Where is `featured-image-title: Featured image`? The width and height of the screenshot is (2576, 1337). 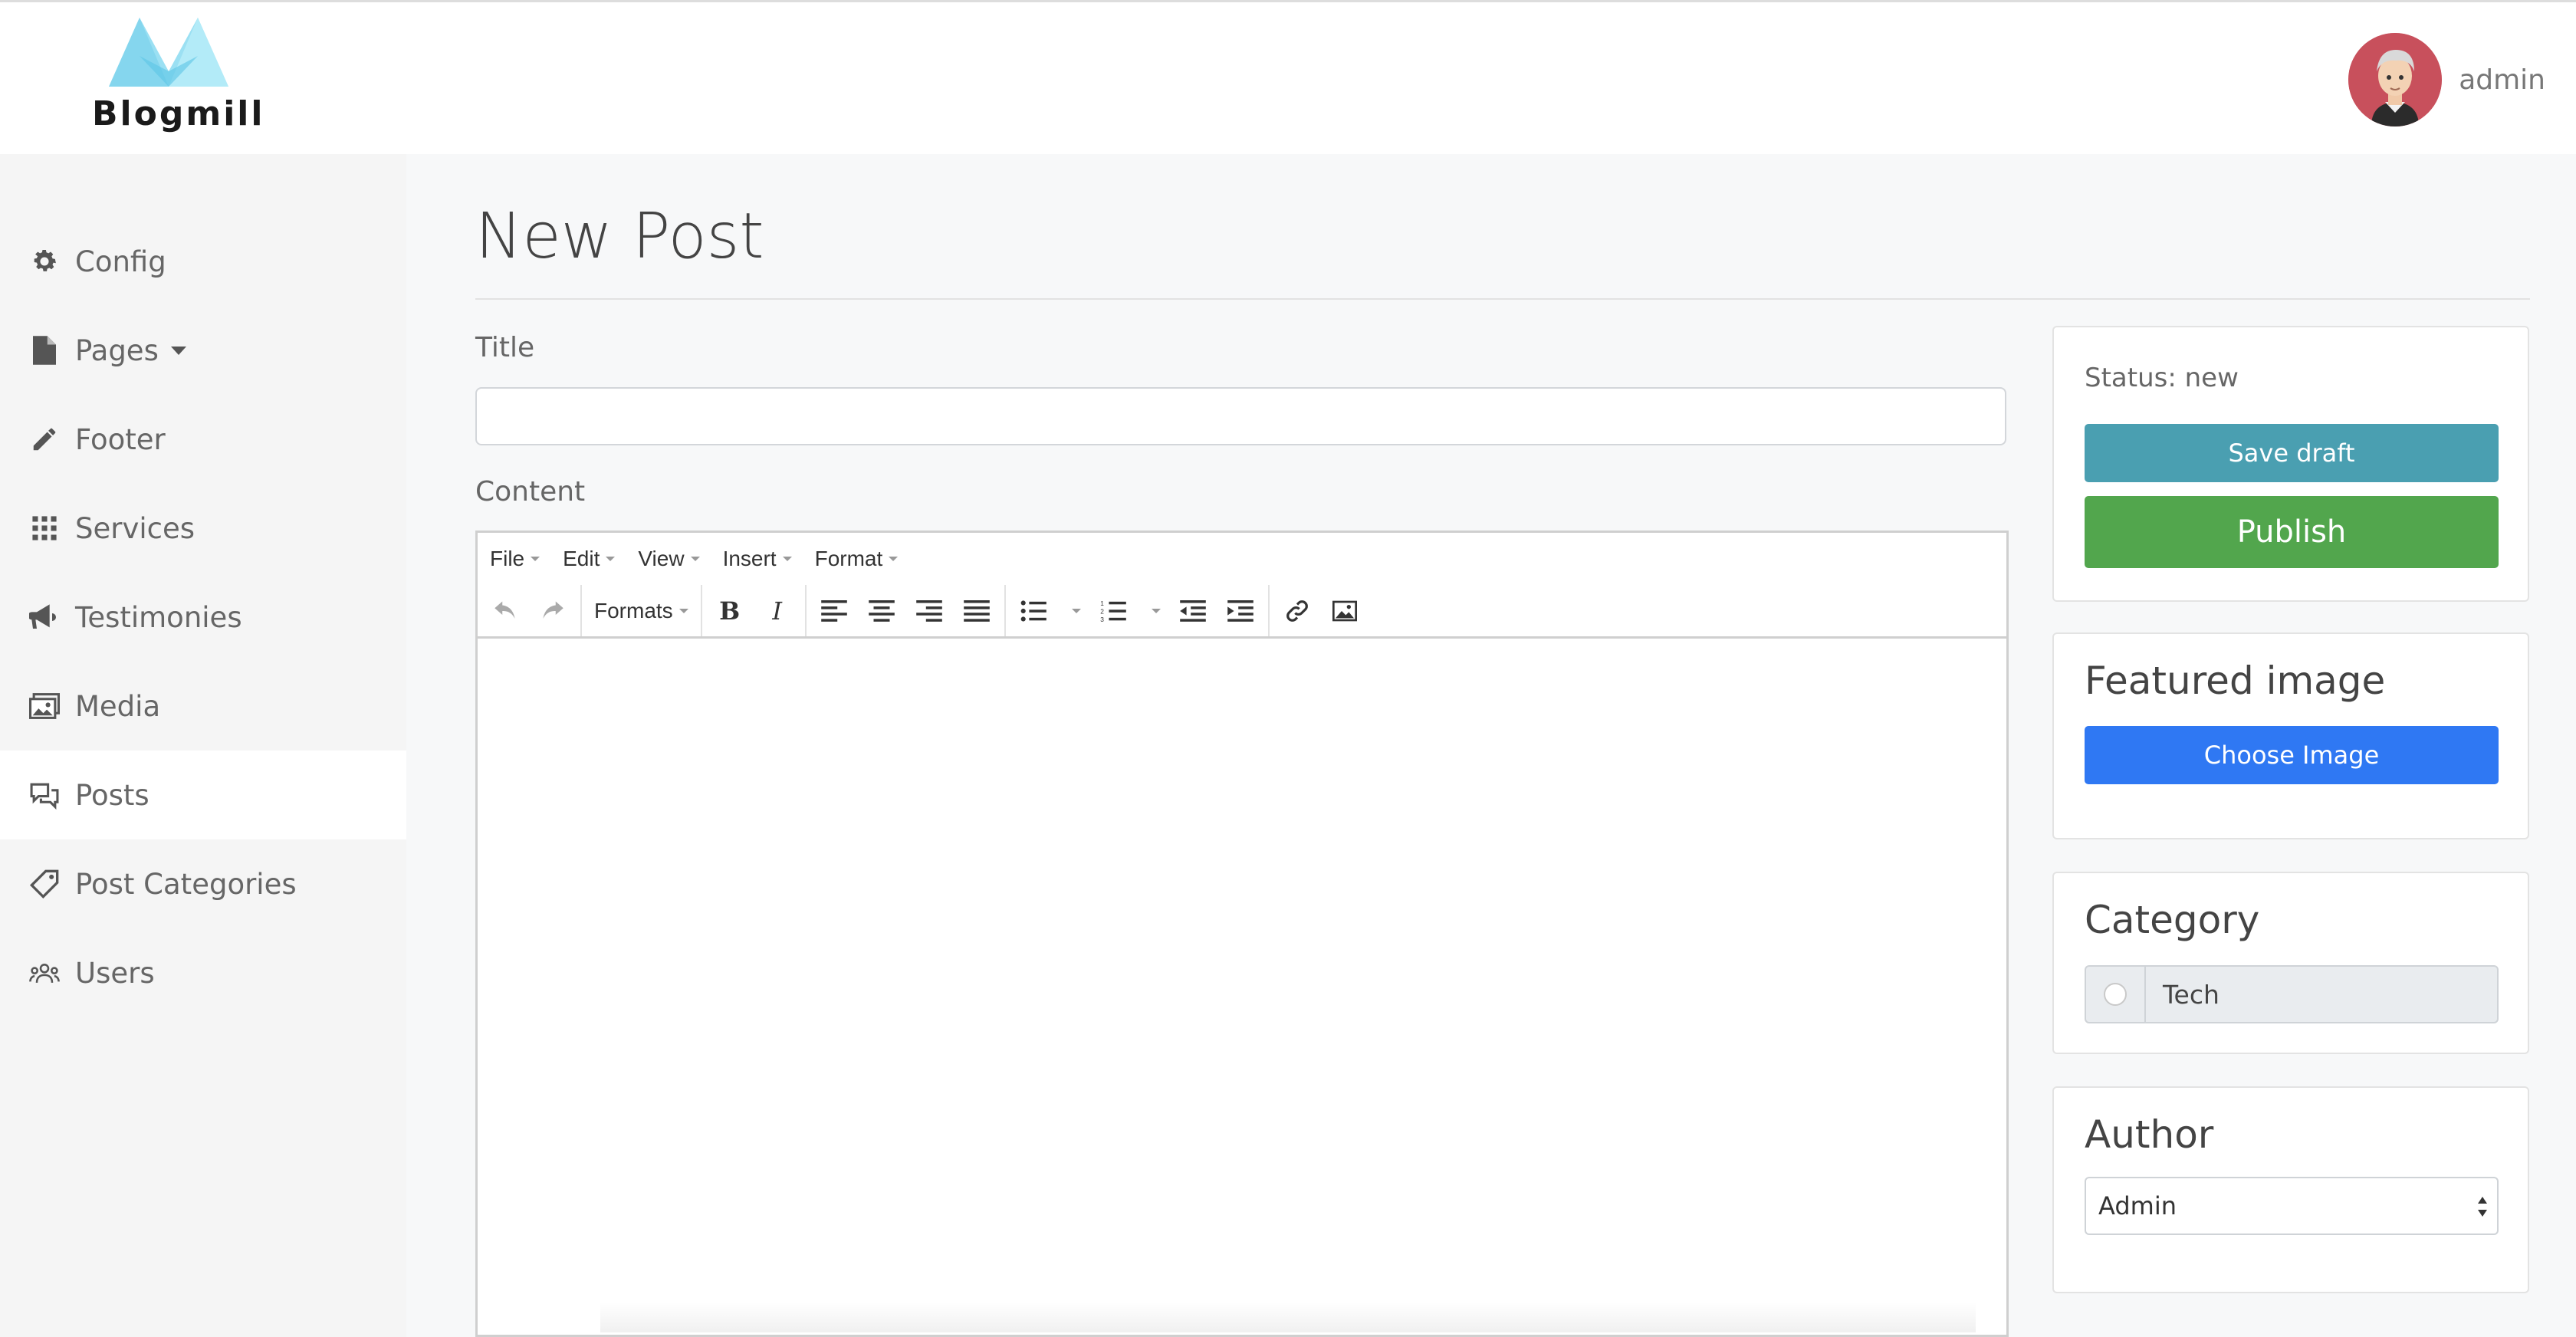
featured-image-title: Featured image is located at coordinates (2236, 681).